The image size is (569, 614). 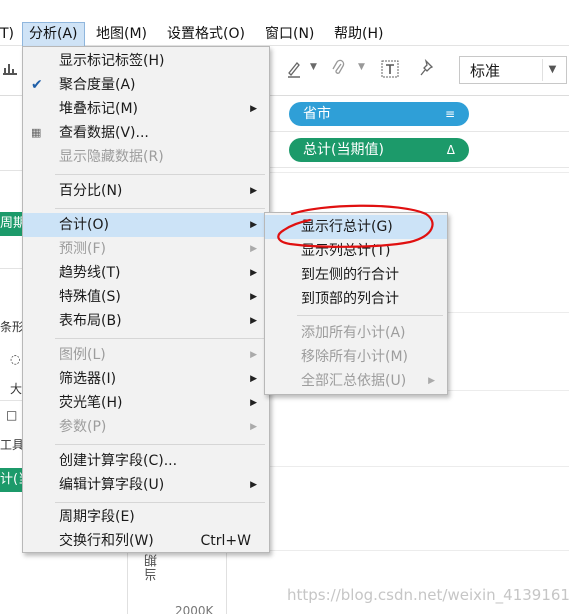 I want to click on columns-shelf: 总计(当期值) Δ, so click(x=419, y=150).